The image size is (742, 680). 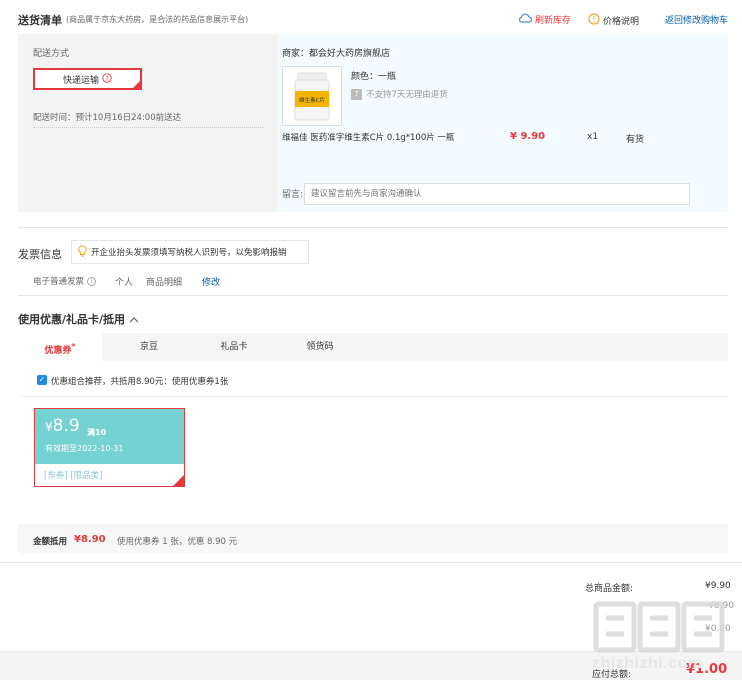 What do you see at coordinates (621, 22) in the screenshot?
I see `price-desc-label: 价格说明` at bounding box center [621, 22].